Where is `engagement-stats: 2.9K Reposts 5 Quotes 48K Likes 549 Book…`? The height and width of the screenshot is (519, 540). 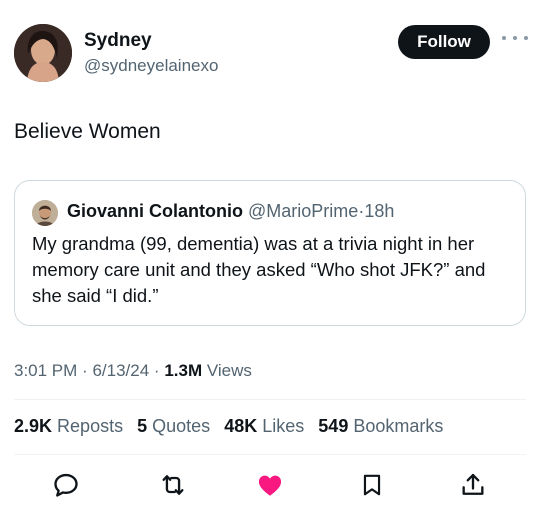 engagement-stats: 2.9K Reposts 5 Quotes 48K Likes 549 Book… is located at coordinates (233, 426).